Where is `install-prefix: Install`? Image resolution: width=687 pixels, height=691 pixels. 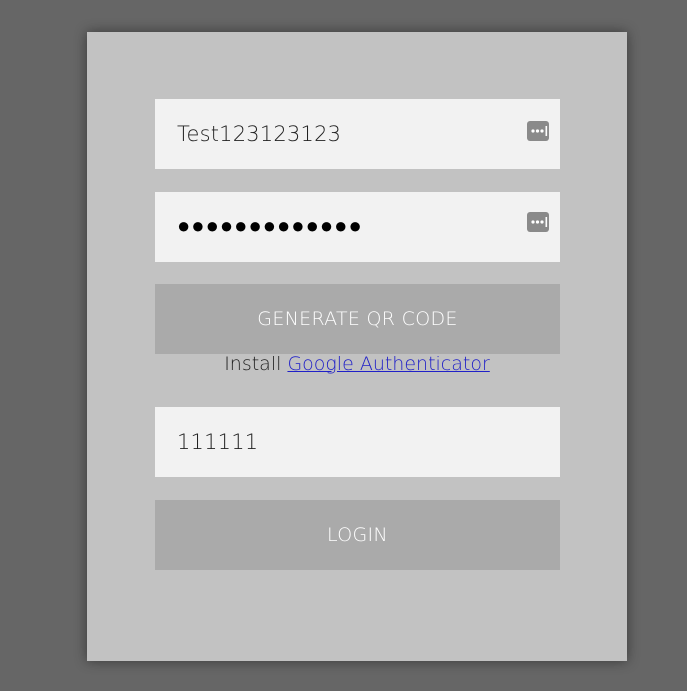 install-prefix: Install is located at coordinates (253, 364).